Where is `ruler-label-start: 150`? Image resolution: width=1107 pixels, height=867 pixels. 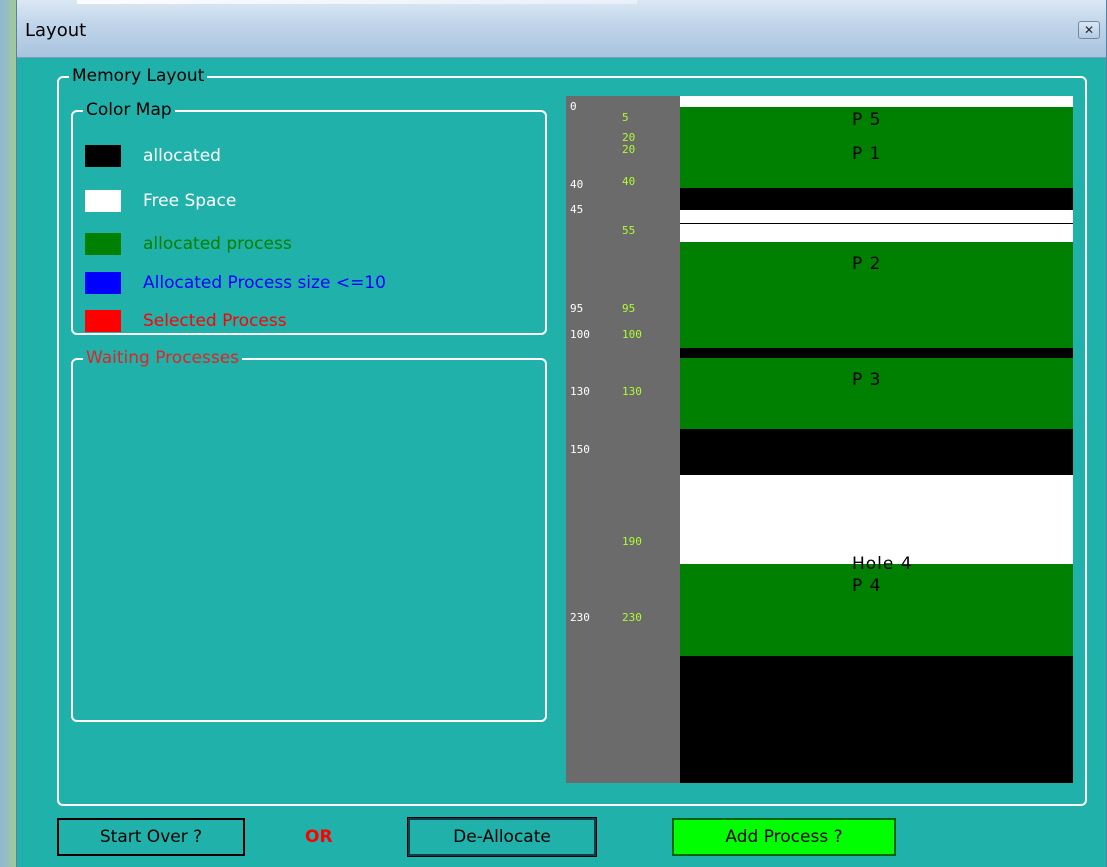
ruler-label-start: 150 is located at coordinates (580, 449).